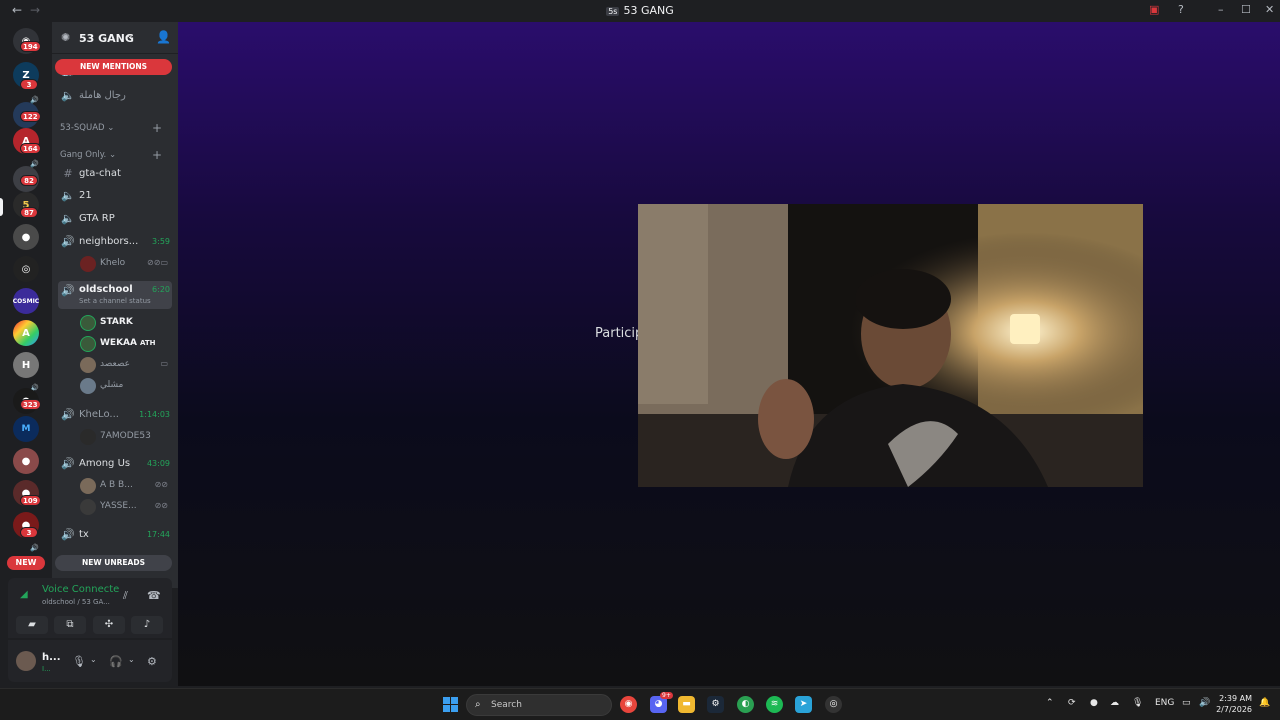 Image resolution: width=1280 pixels, height=720 pixels. I want to click on user-name-text: WEKAA, so click(118, 343).